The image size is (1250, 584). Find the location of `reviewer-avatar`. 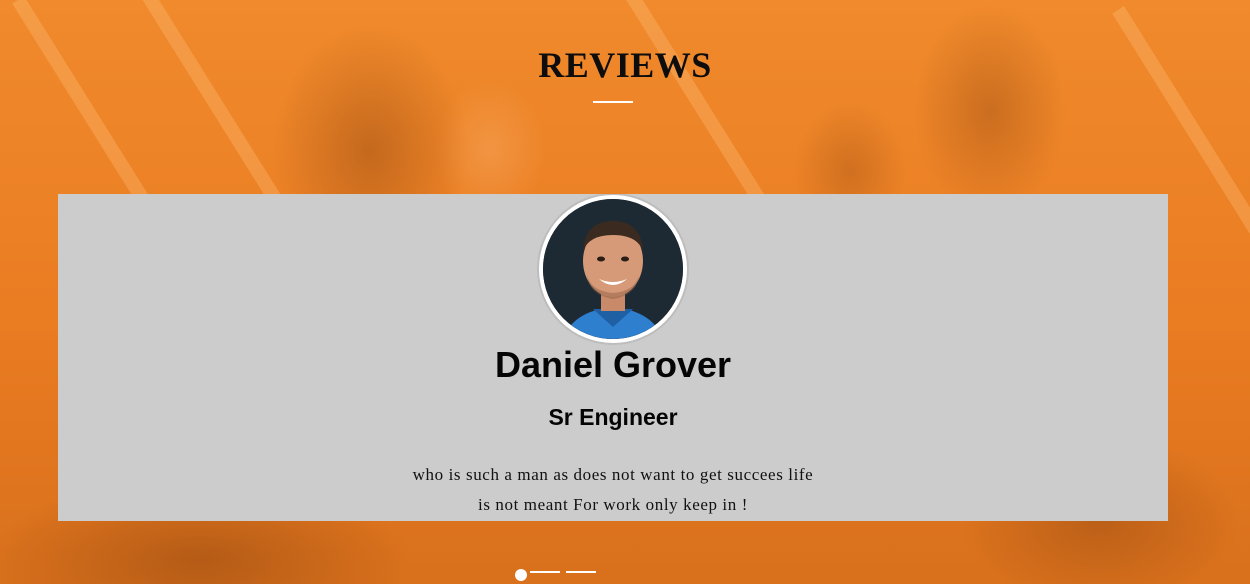

reviewer-avatar is located at coordinates (613, 269).